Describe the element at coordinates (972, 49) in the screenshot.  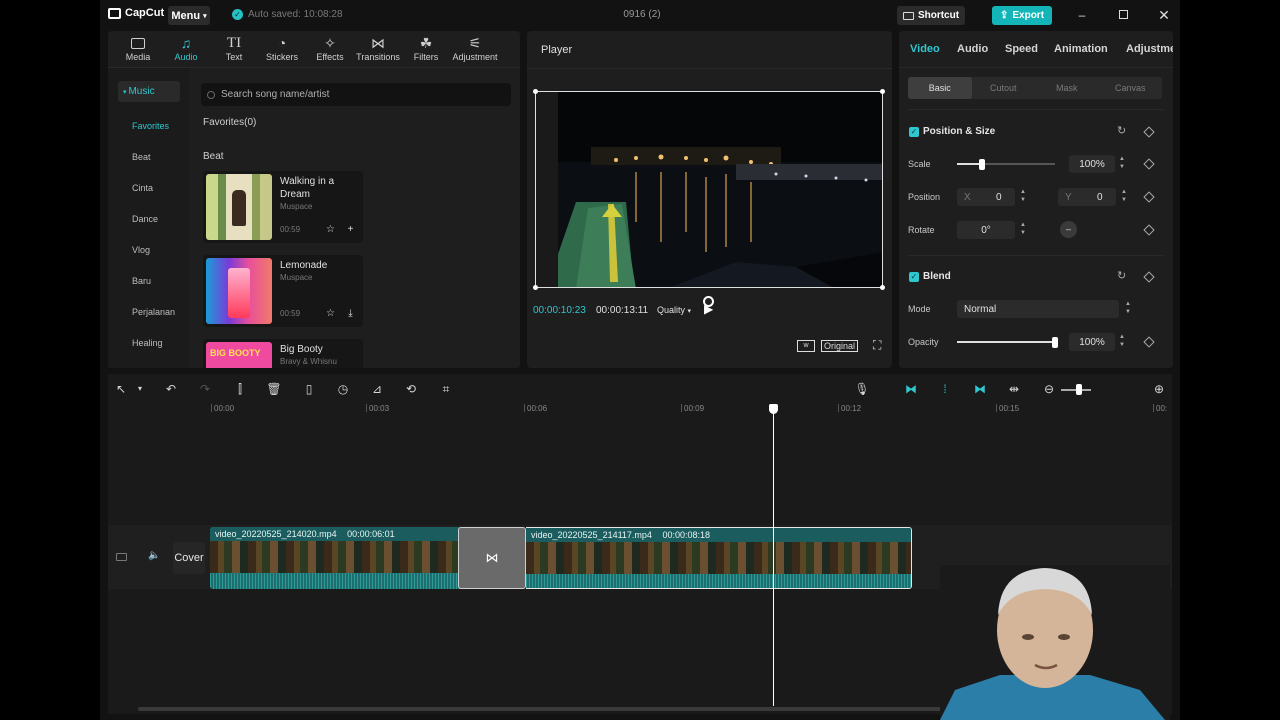
I see `tab-audio-props: Audio` at that location.